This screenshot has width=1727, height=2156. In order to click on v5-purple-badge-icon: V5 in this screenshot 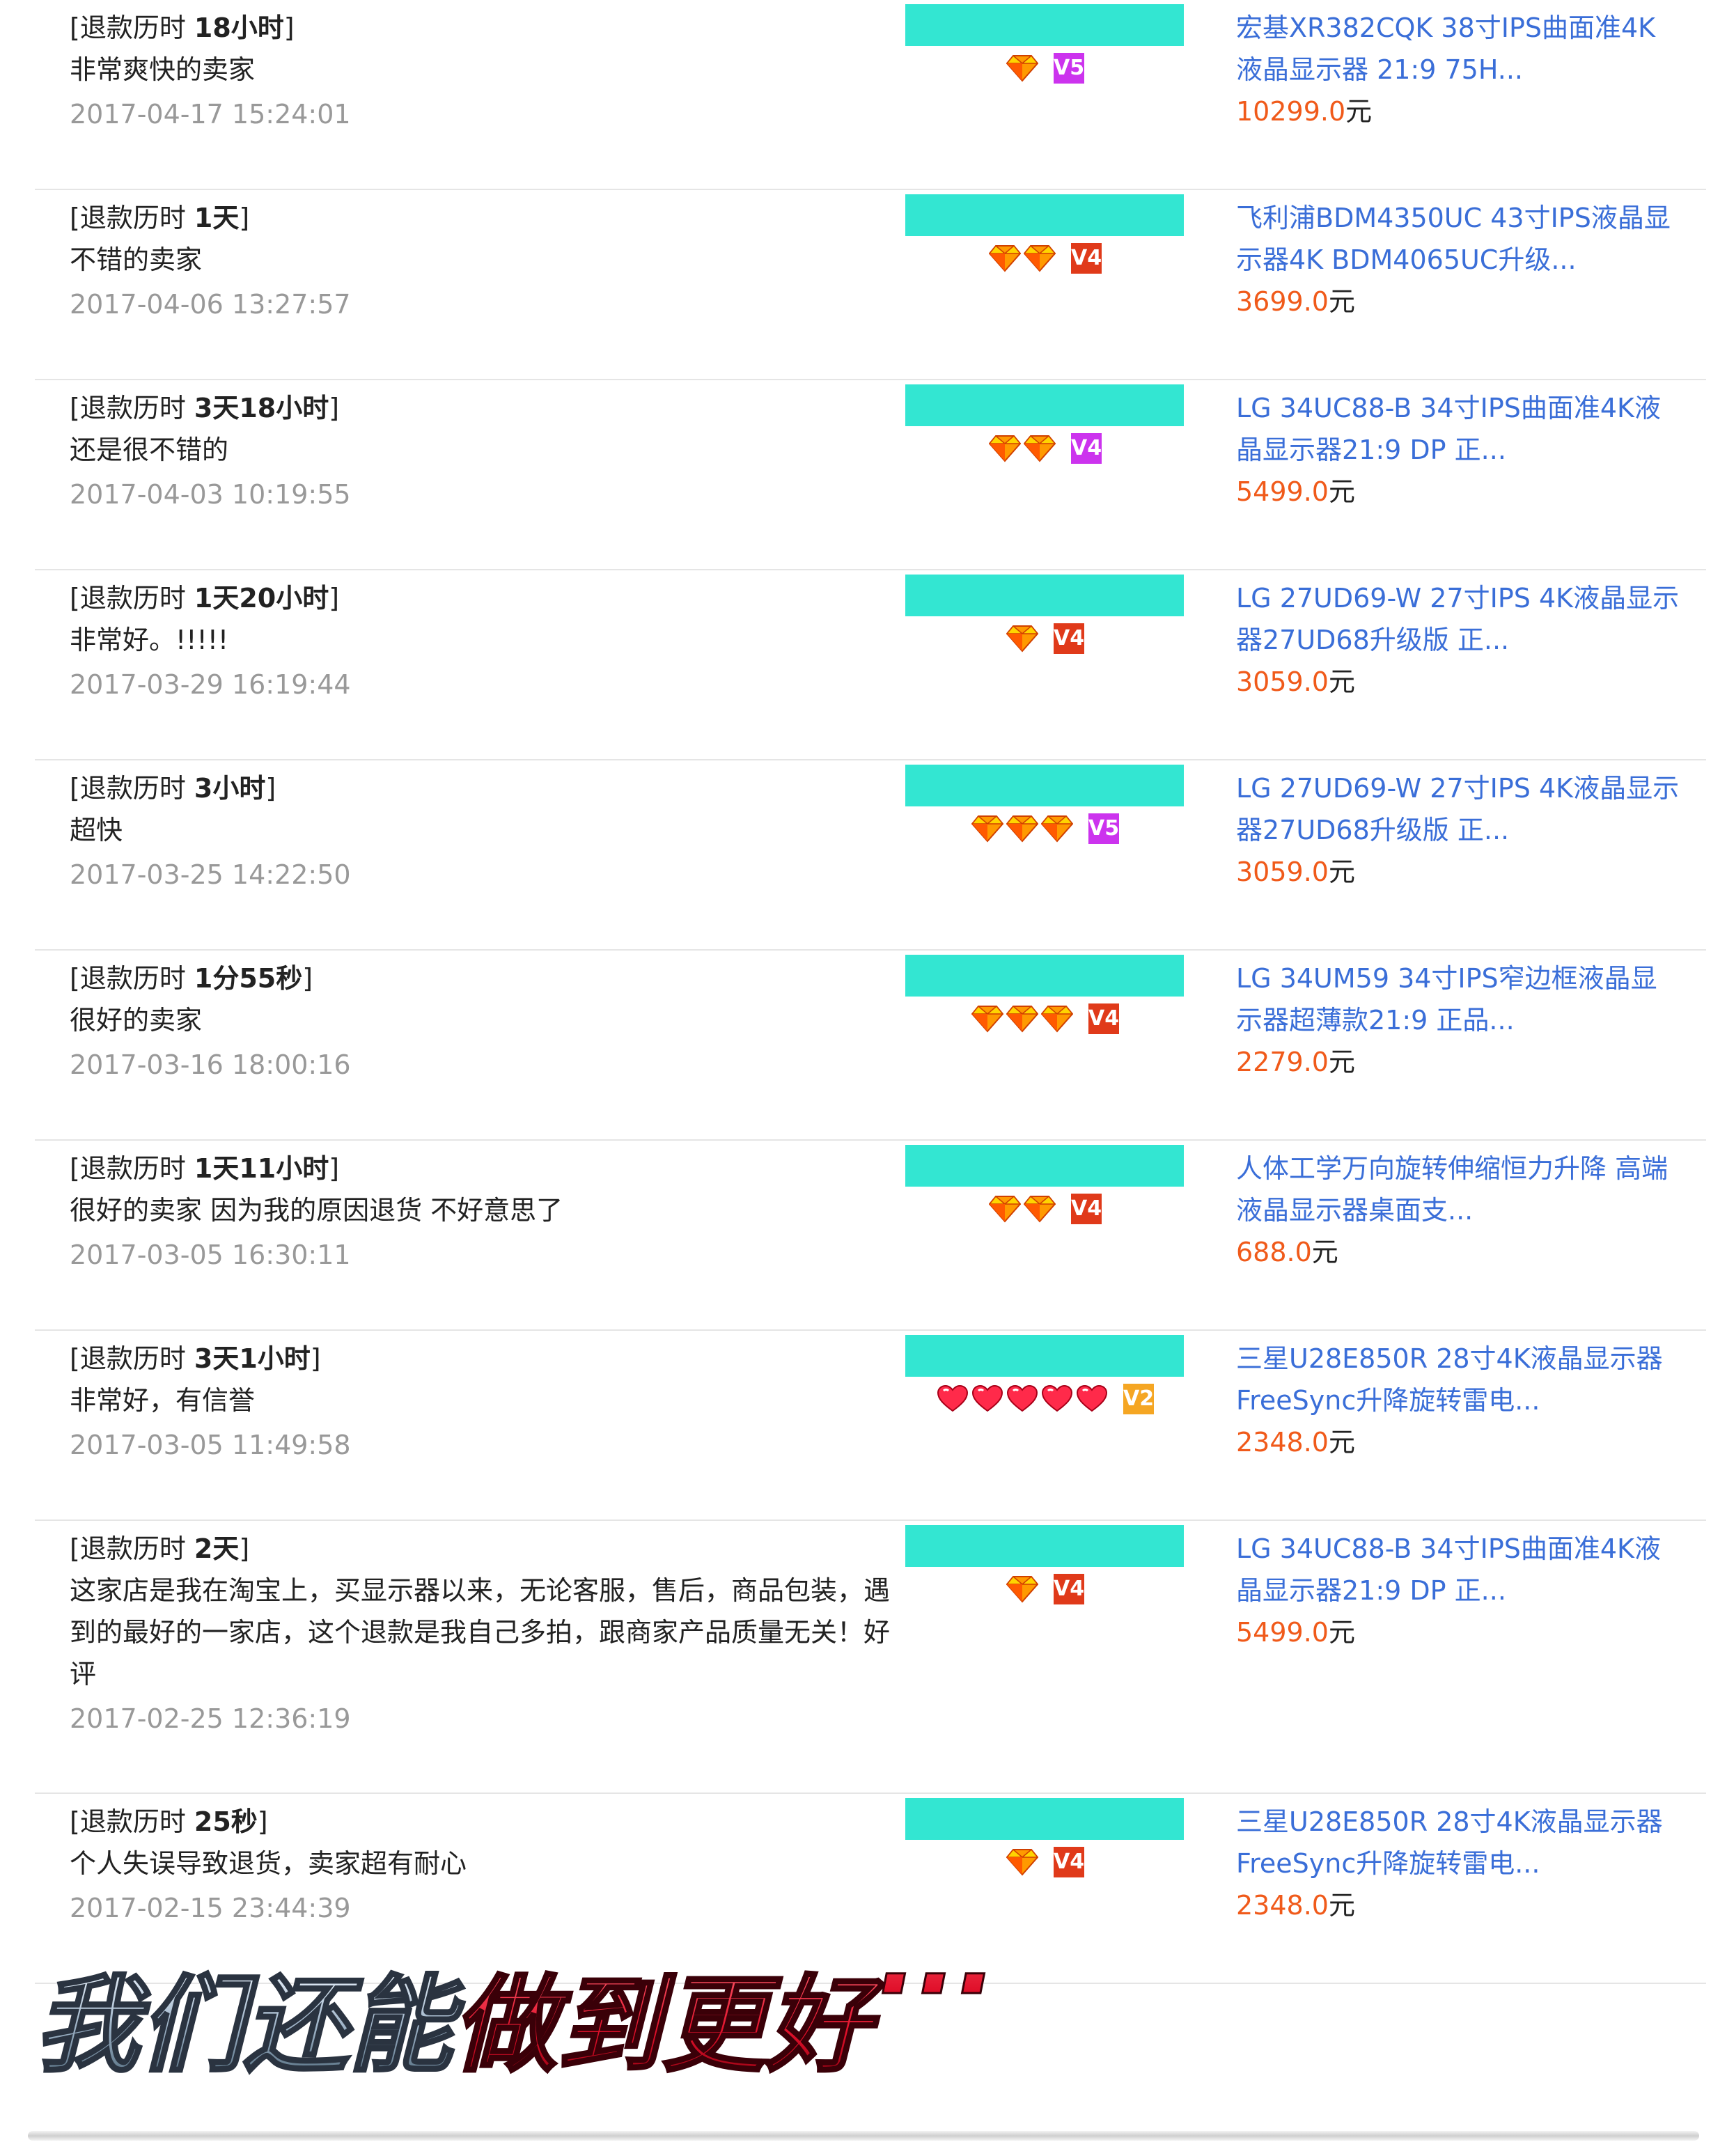, I will do `click(1069, 68)`.